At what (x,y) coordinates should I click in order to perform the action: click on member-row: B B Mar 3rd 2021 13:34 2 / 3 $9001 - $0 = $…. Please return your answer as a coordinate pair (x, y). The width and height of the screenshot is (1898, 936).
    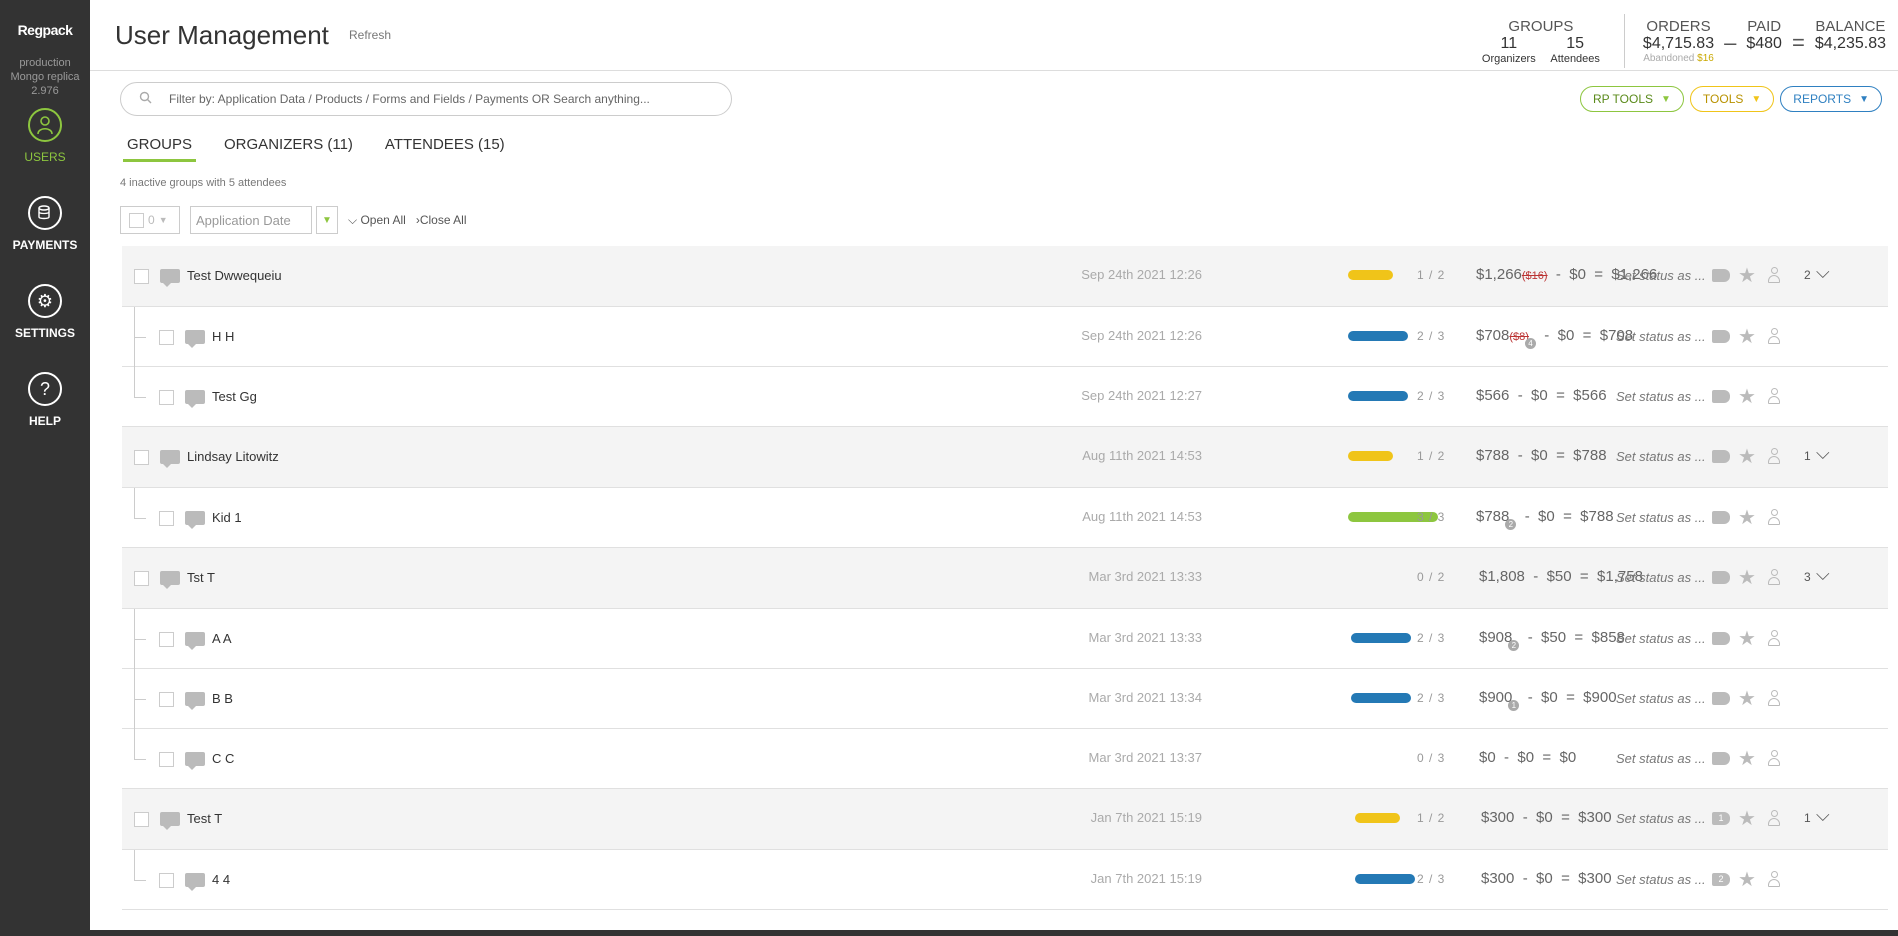
    Looking at the image, I should click on (1005, 699).